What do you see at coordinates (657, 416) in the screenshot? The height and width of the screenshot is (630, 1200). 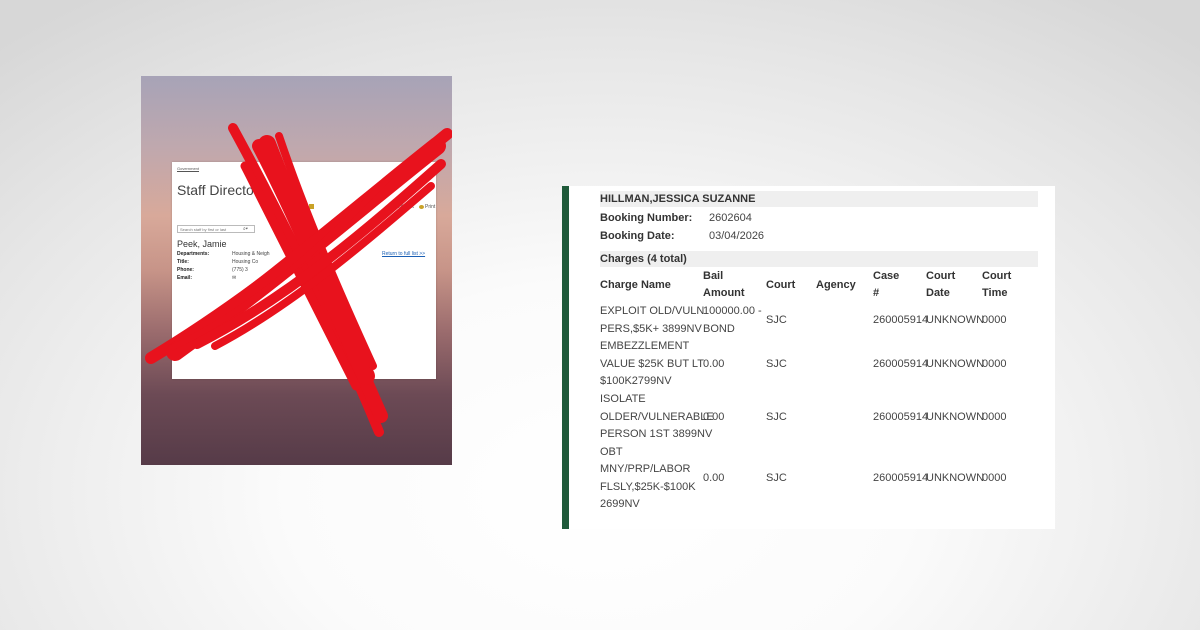 I see `charge-name: OLDER/VULNERABLE` at bounding box center [657, 416].